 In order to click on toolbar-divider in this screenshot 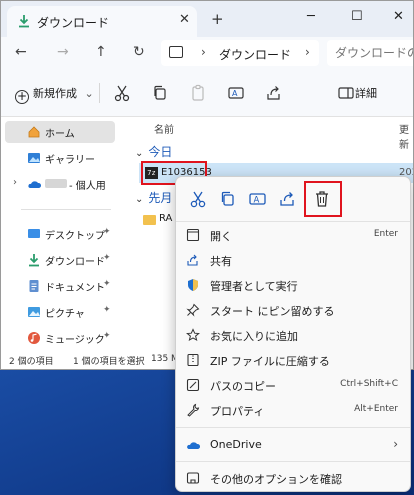, I will do `click(99, 93)`.